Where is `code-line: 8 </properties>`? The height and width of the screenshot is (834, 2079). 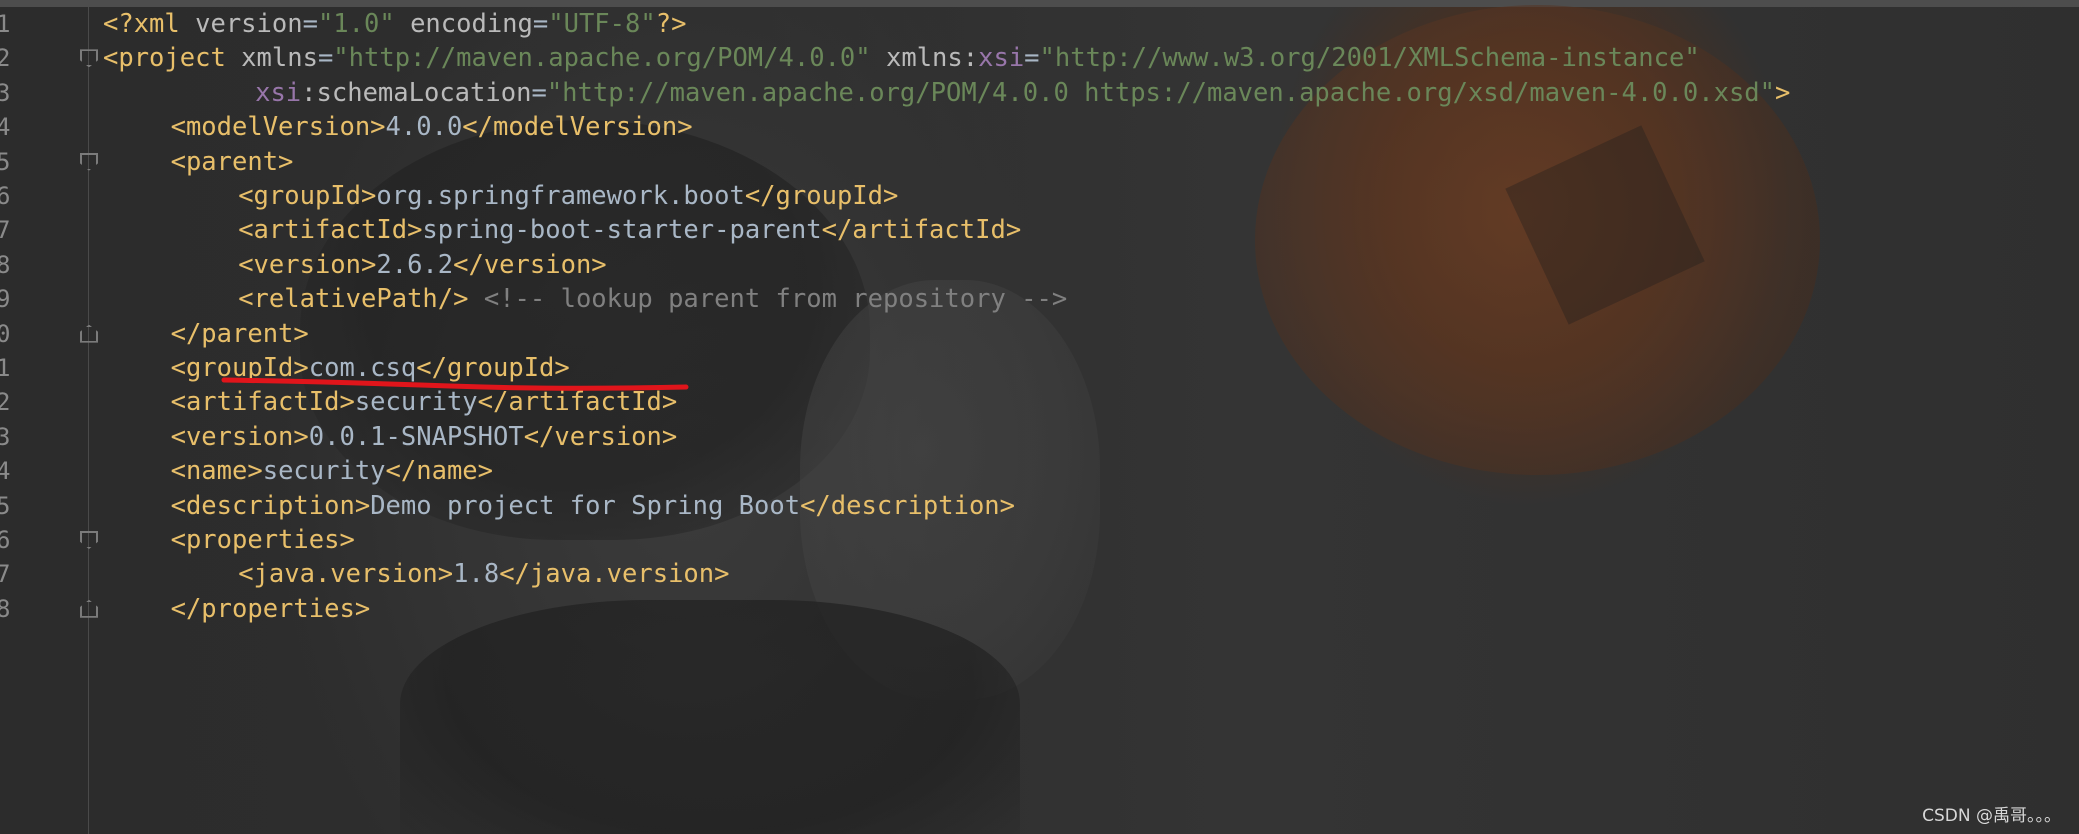 code-line: 8 </properties> is located at coordinates (1039, 609).